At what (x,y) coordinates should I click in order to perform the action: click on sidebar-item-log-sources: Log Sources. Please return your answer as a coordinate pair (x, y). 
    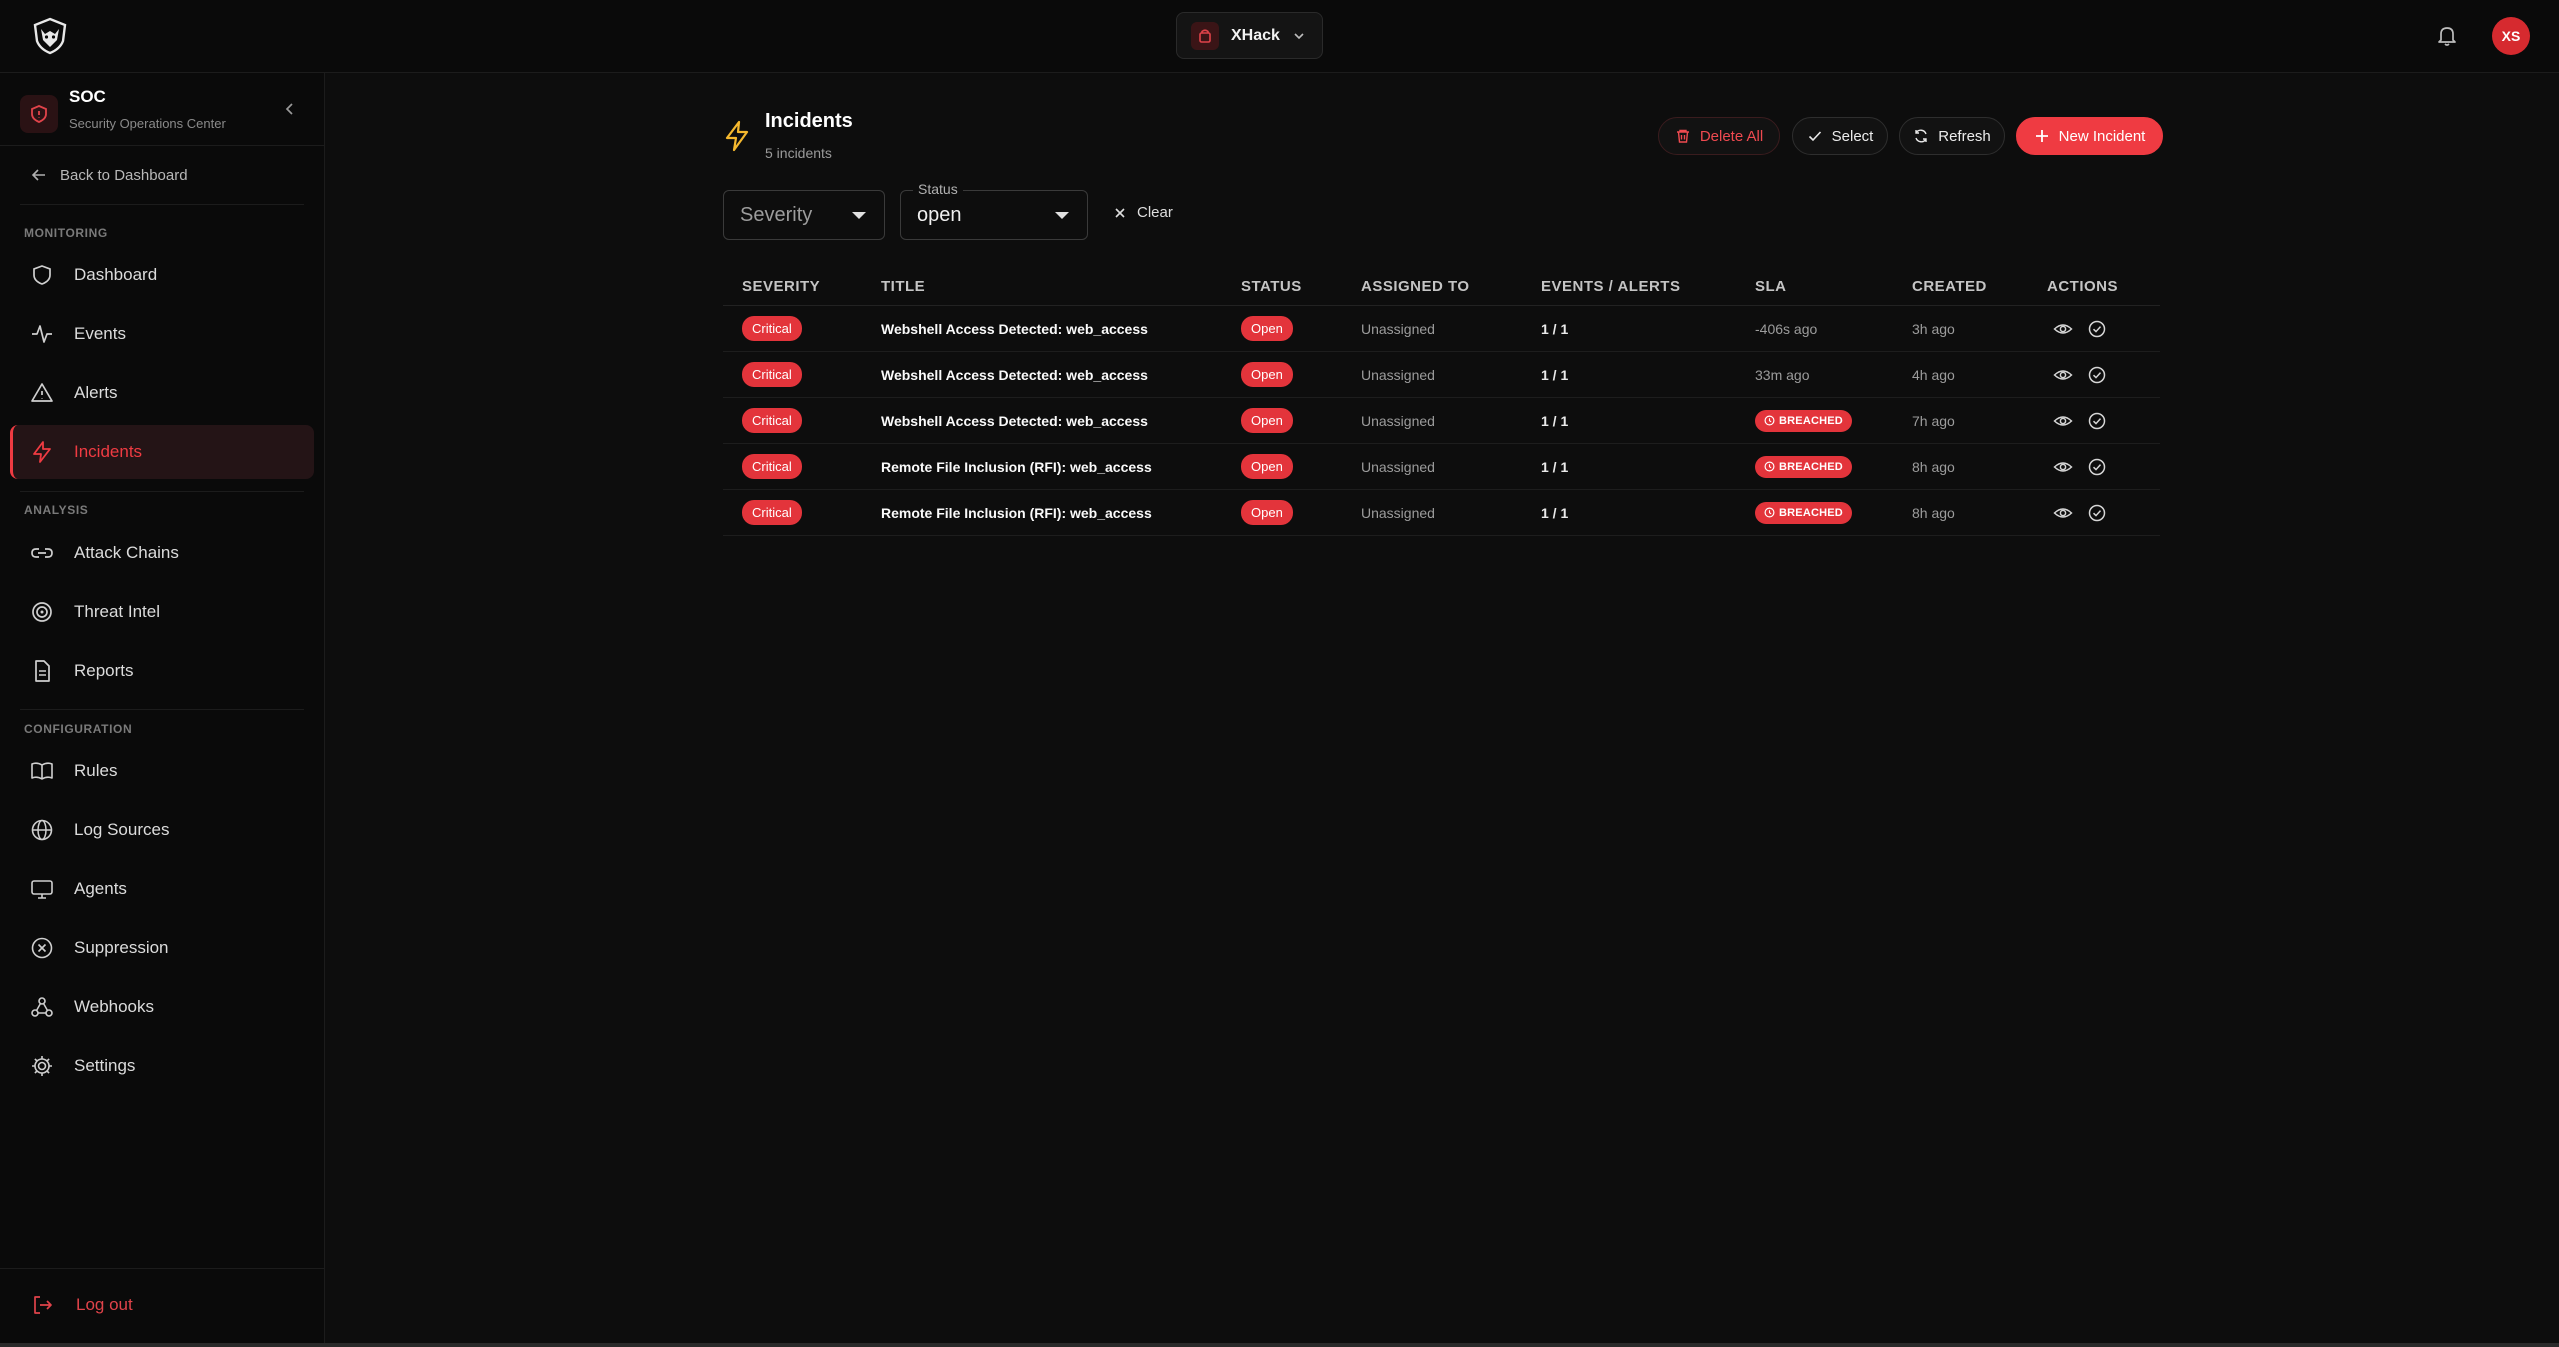
    Looking at the image, I should click on (162, 830).